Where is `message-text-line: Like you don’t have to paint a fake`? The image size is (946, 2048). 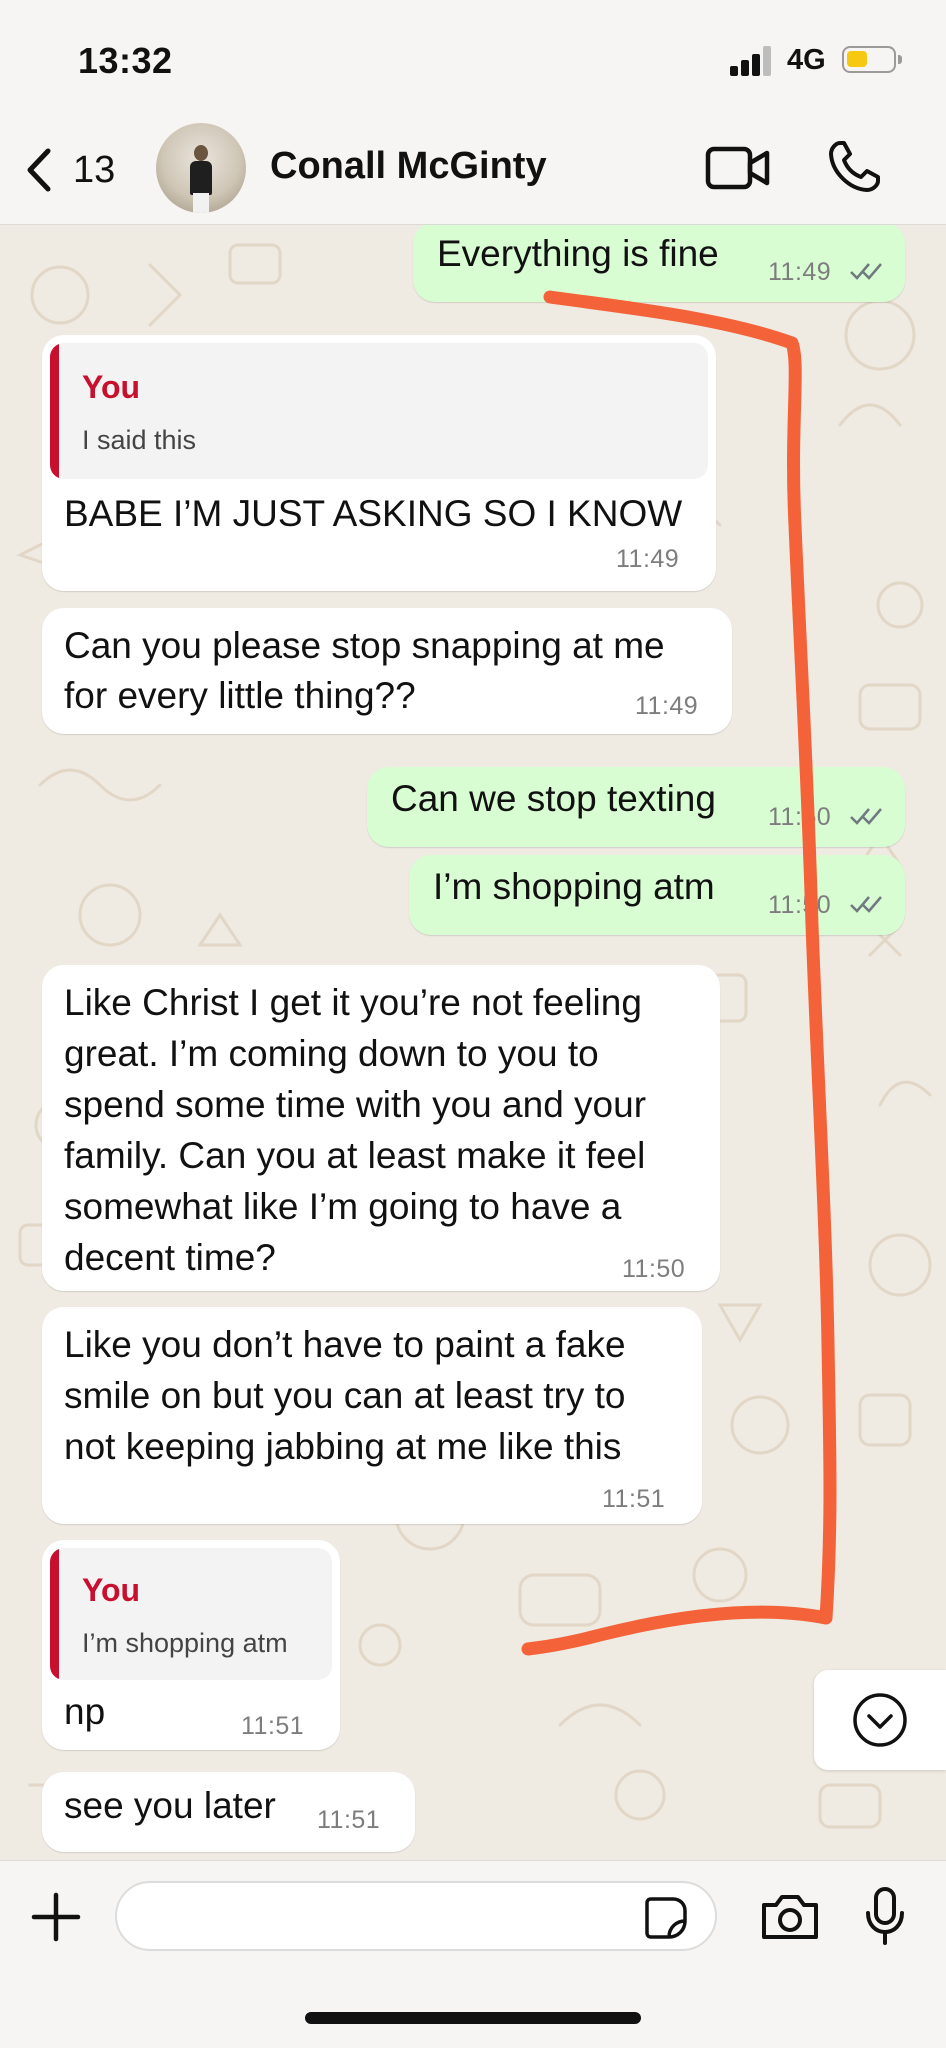
message-text-line: Like you don’t have to paint a fake is located at coordinates (345, 1344).